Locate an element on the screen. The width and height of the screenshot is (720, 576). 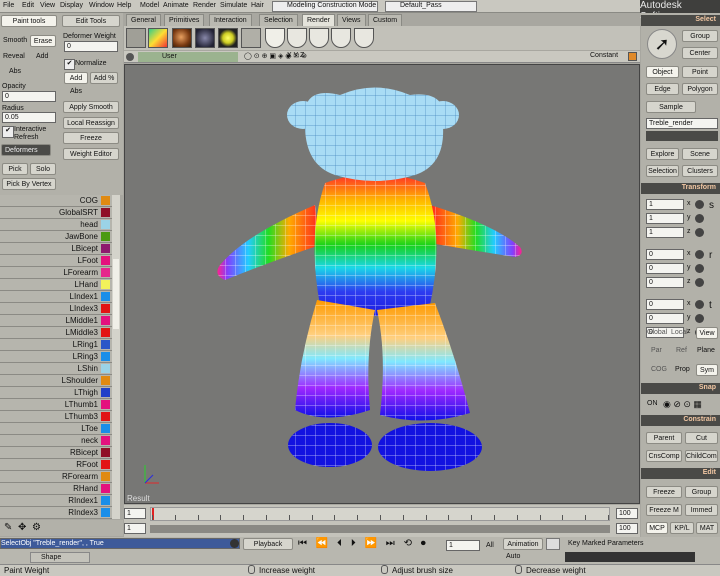
paint-tools-tab: Paint tools is located at coordinates (29, 21).